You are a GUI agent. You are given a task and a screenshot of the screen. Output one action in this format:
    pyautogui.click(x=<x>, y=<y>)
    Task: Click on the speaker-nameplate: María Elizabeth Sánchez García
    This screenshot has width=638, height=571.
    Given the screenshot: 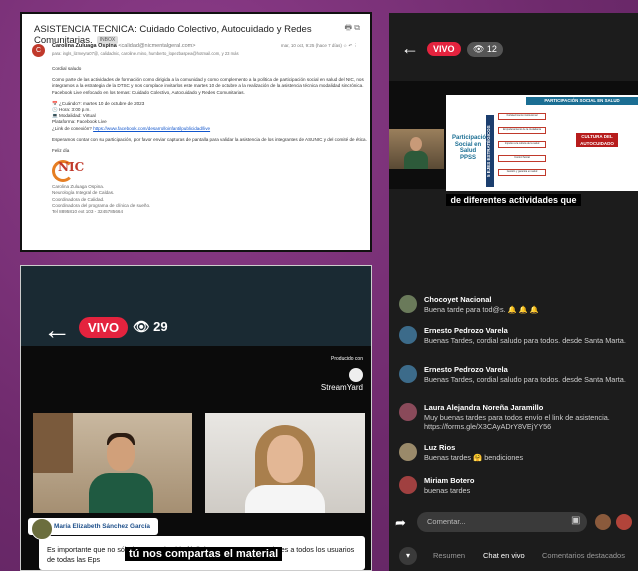 What is the action you would take?
    pyautogui.click(x=93, y=529)
    